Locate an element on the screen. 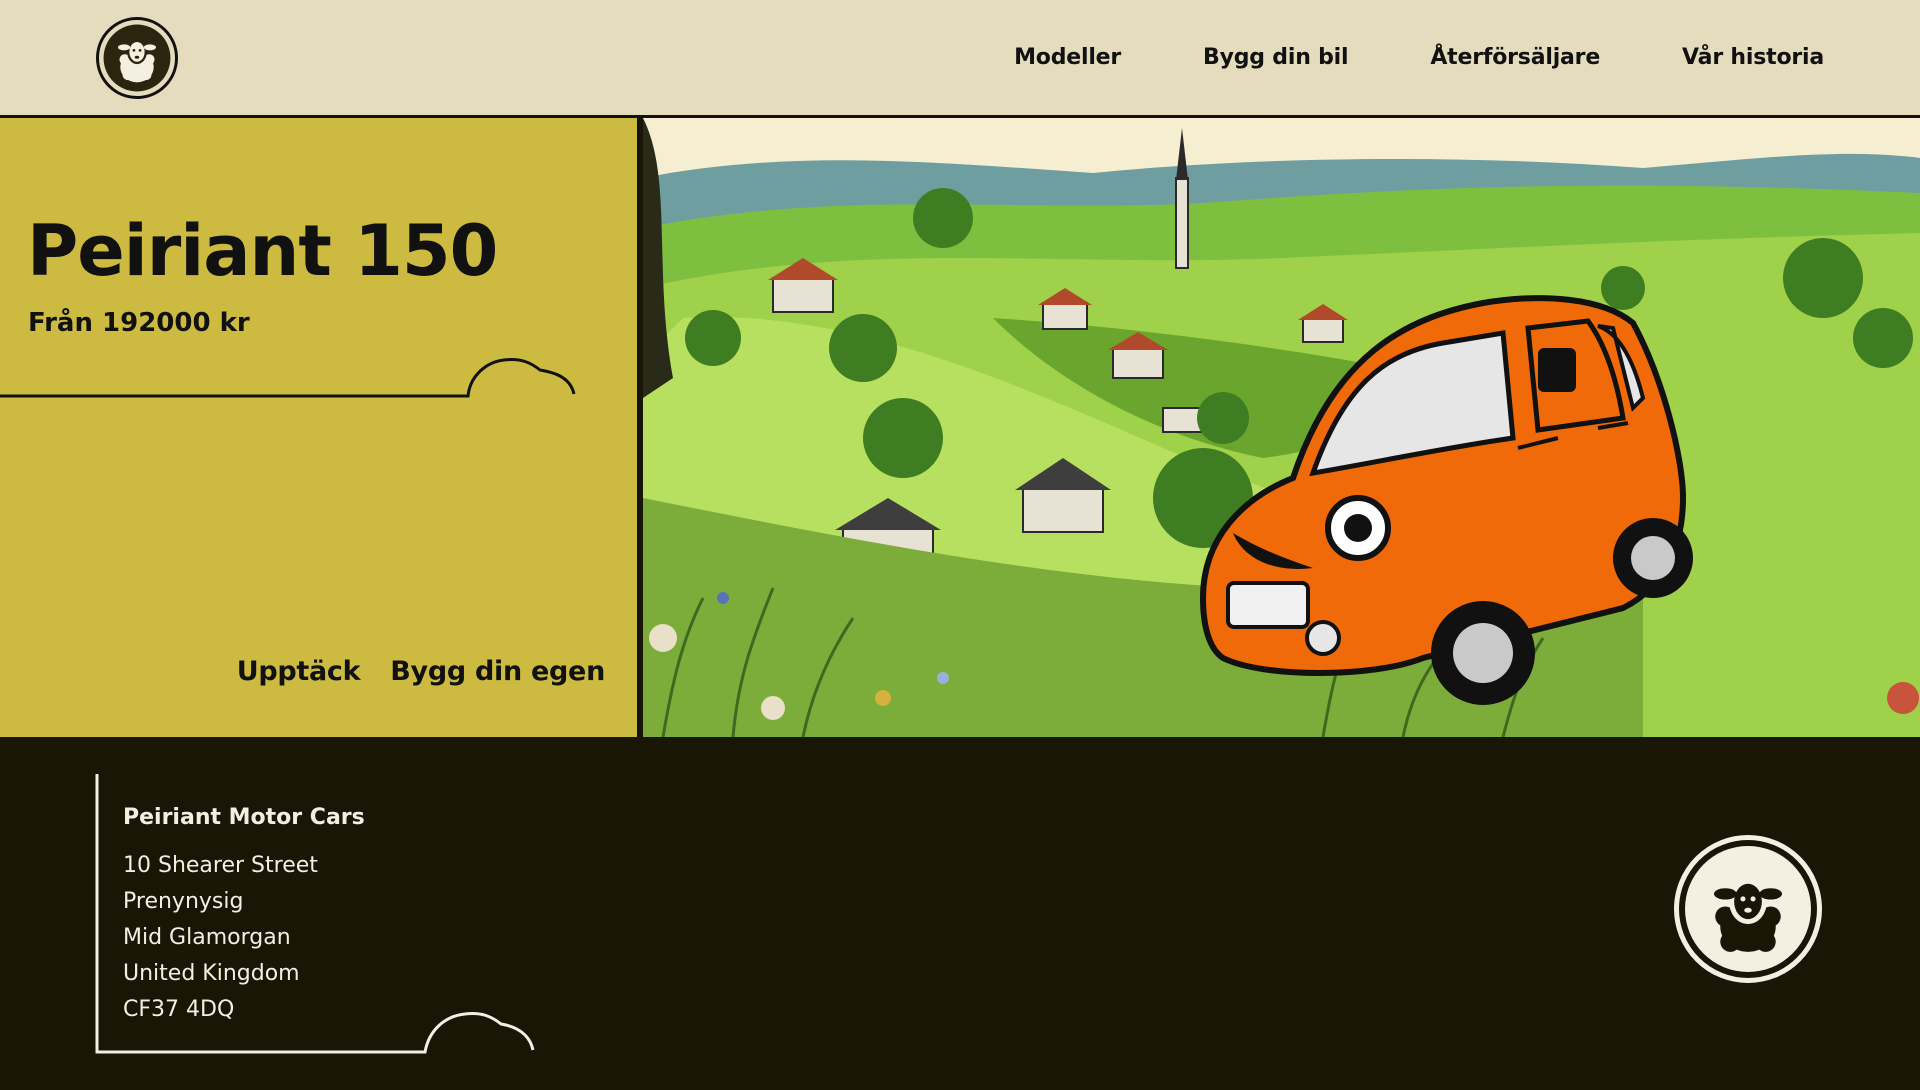 The height and width of the screenshot is (1090, 1920). address-line: 10 Shearer Street is located at coordinates (220, 865).